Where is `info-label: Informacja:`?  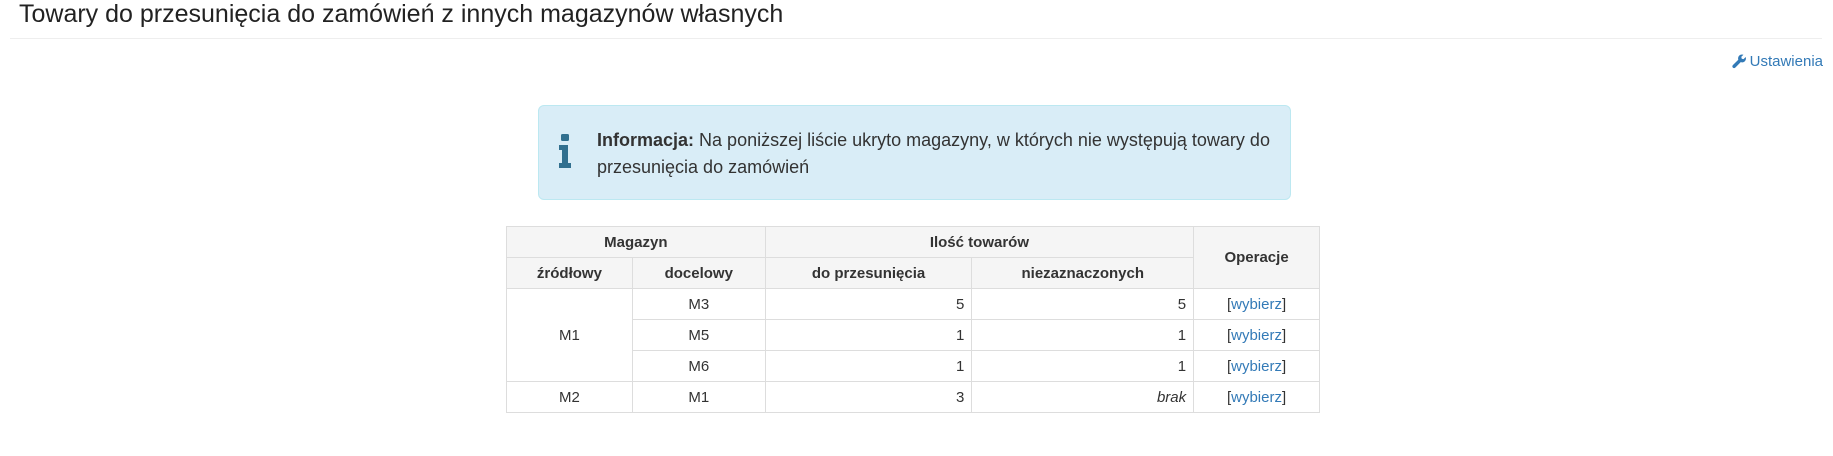
info-label: Informacja: is located at coordinates (646, 140).